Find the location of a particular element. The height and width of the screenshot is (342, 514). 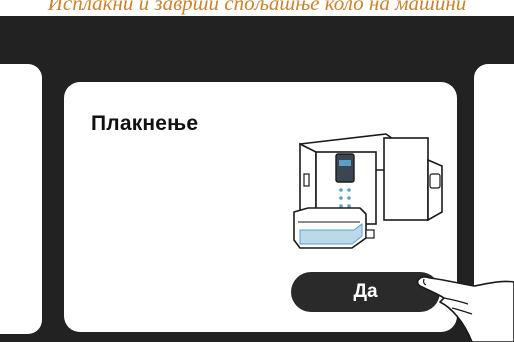

dialog-title: Плакнење is located at coordinates (145, 123).